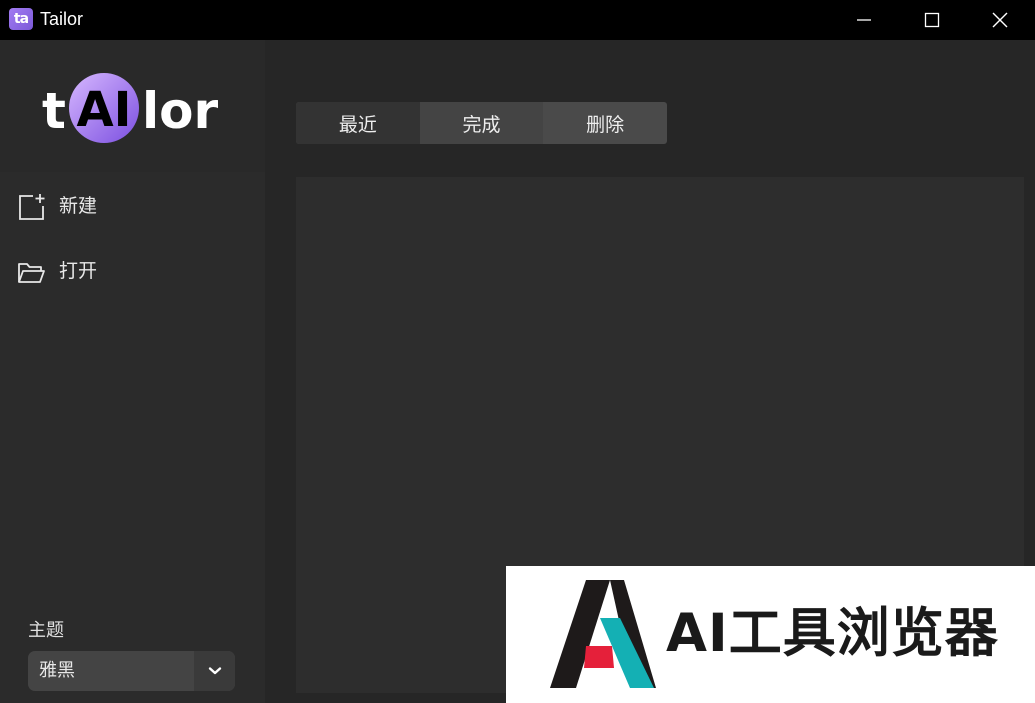 The height and width of the screenshot is (703, 1035). Describe the element at coordinates (46, 630) in the screenshot. I see `theme-label: 主题` at that location.